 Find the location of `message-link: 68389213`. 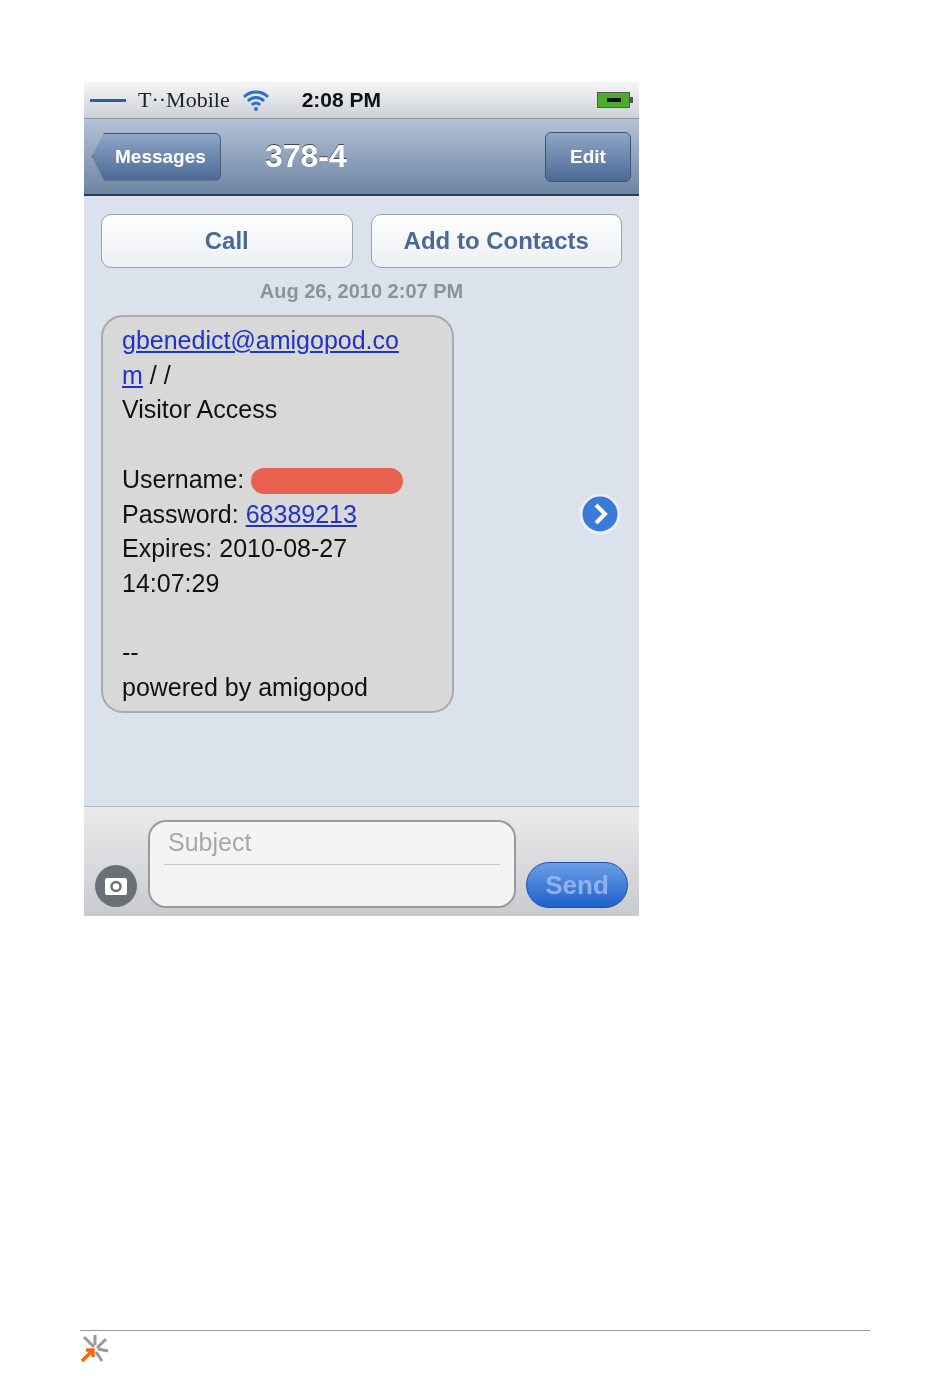

message-link: 68389213 is located at coordinates (301, 513).